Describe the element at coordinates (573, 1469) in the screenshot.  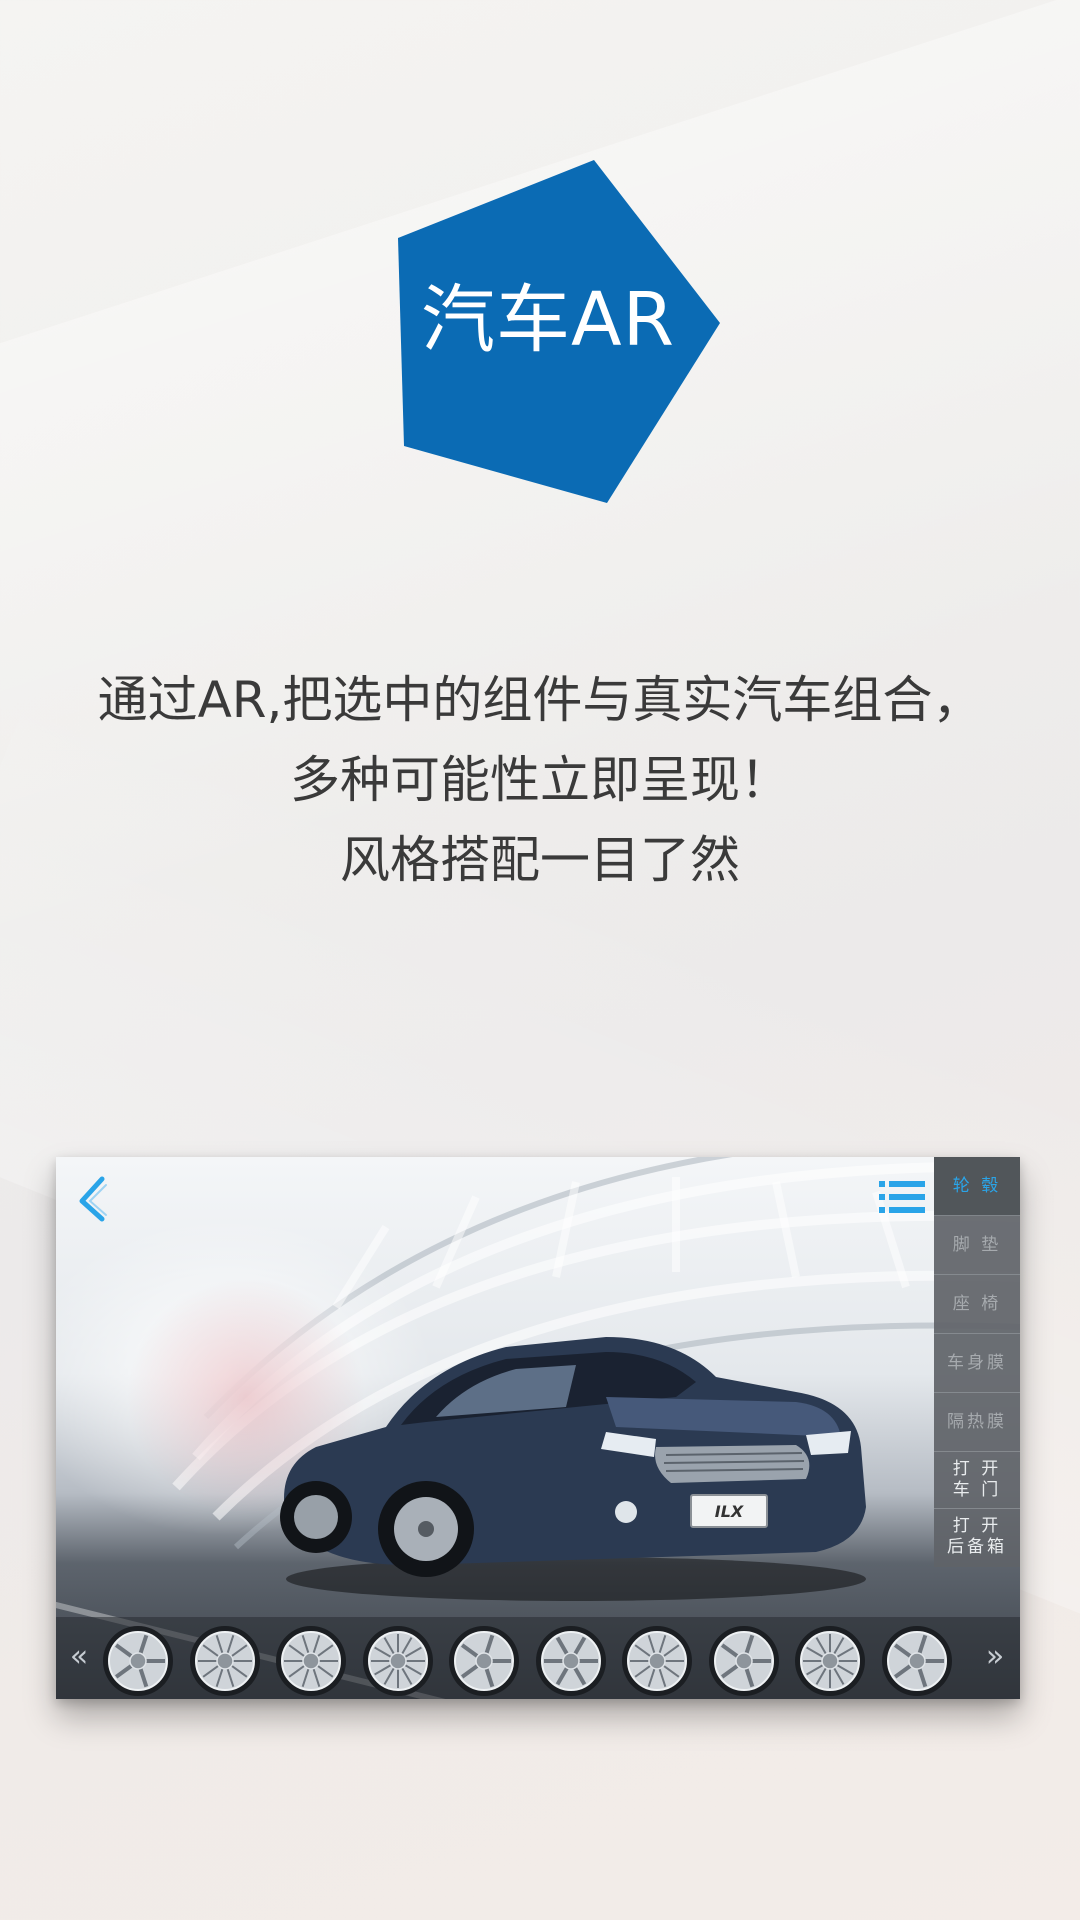
I see `car-image: ILX` at that location.